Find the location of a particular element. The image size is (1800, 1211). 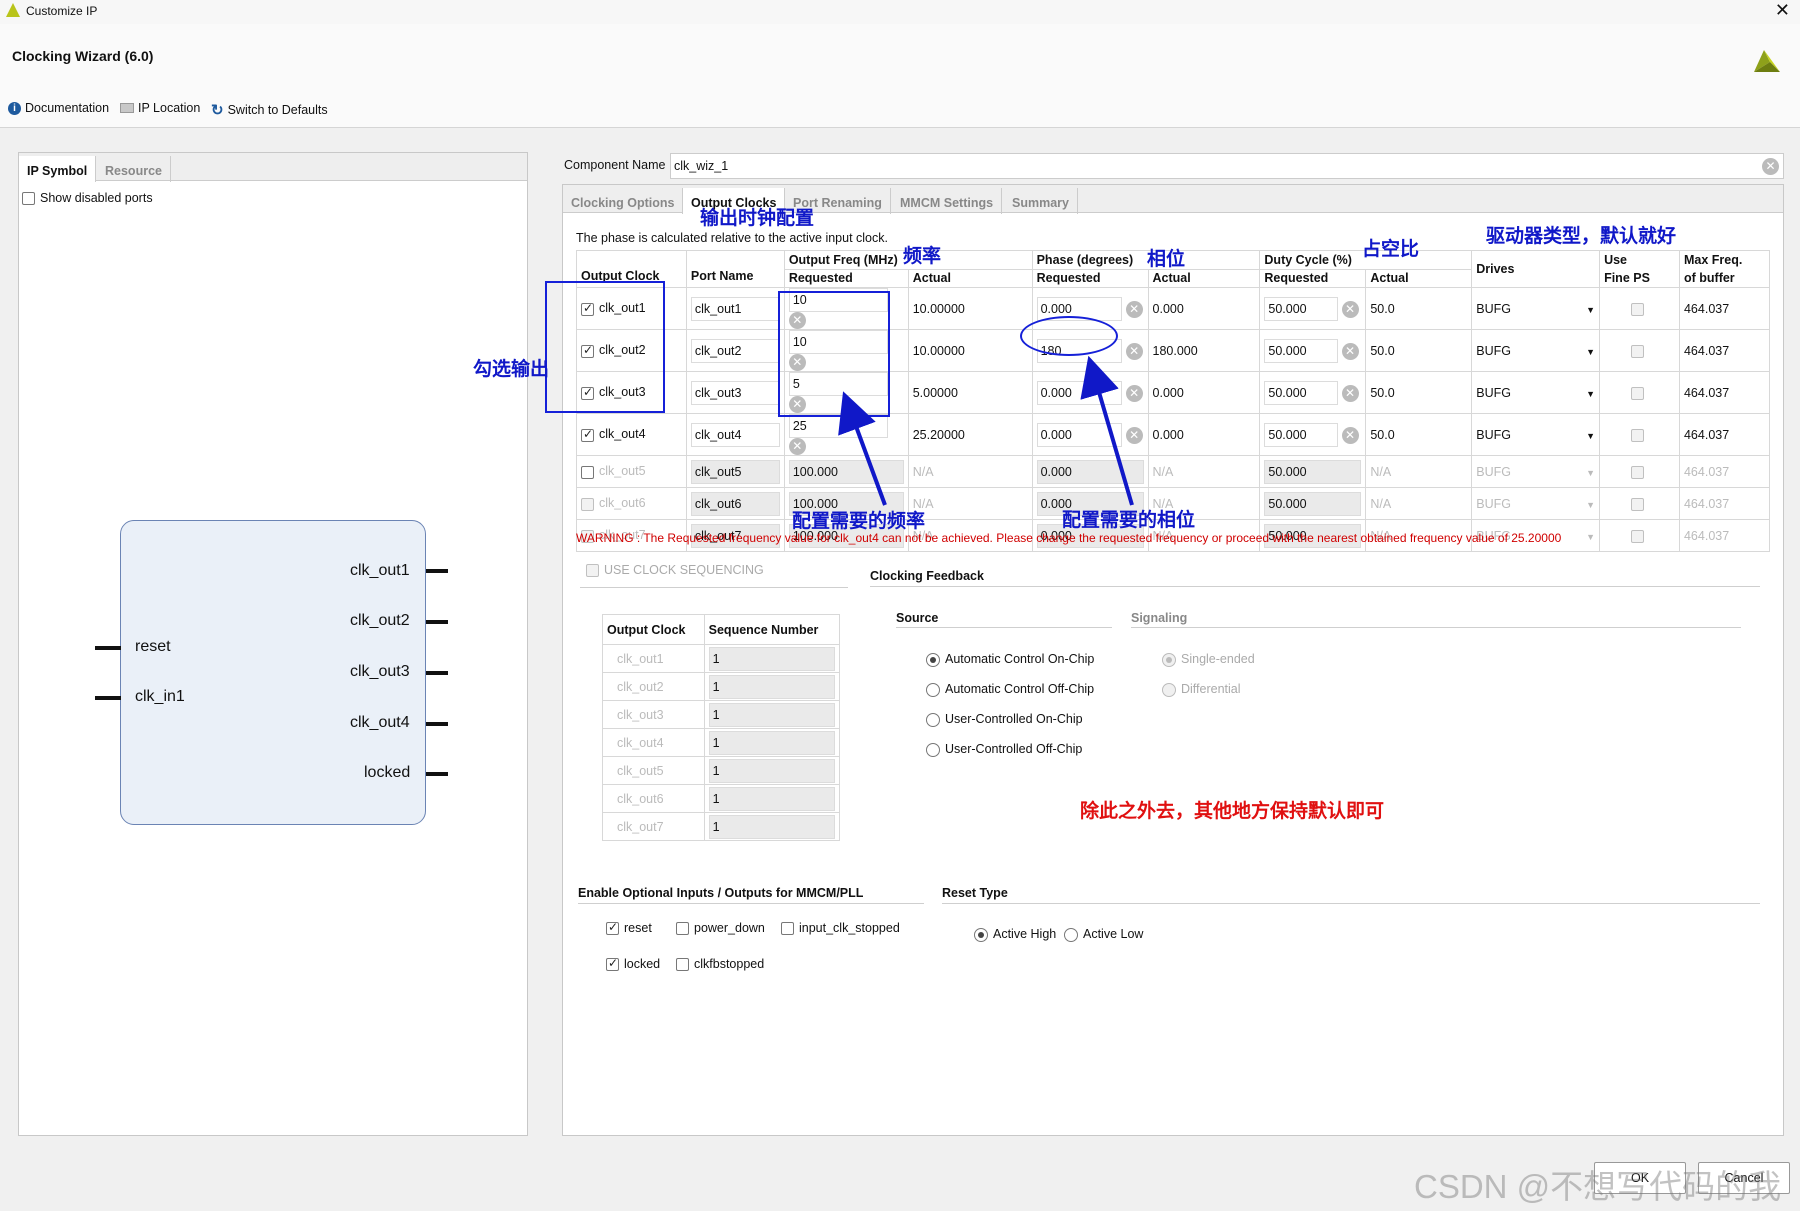

annotation-others-default: 除此之外去，其他地方保持默认即可 is located at coordinates (1232, 811).